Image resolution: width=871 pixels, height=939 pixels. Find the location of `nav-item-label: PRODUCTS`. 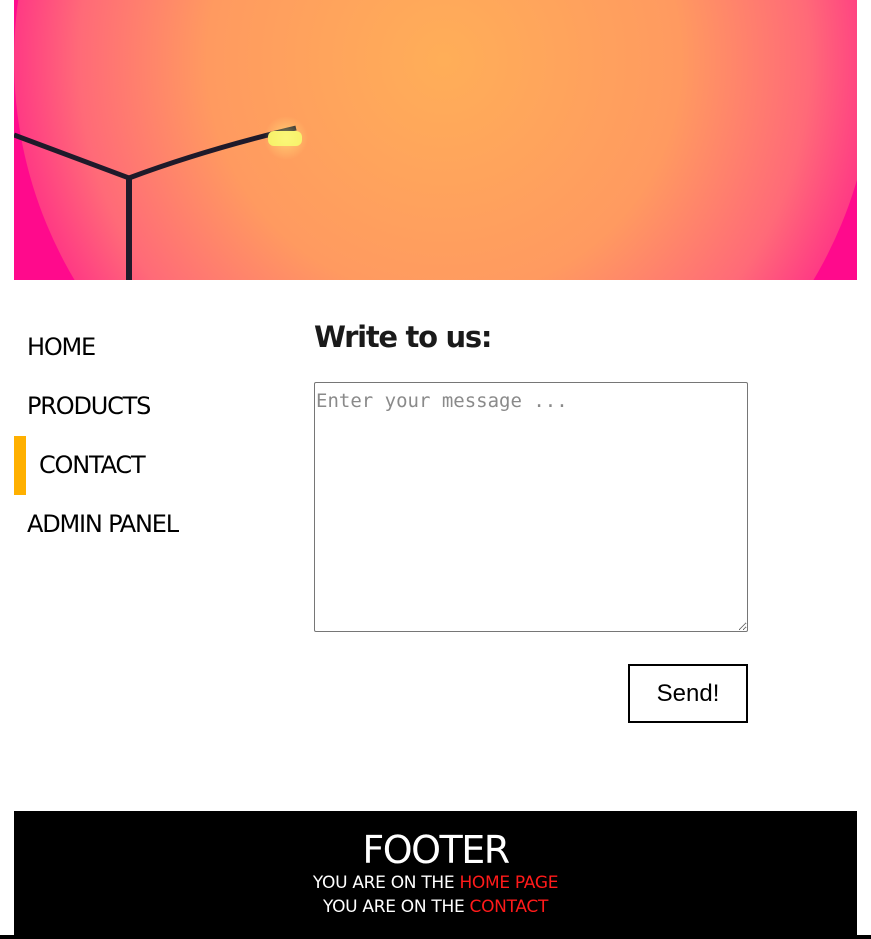

nav-item-label: PRODUCTS is located at coordinates (89, 406).